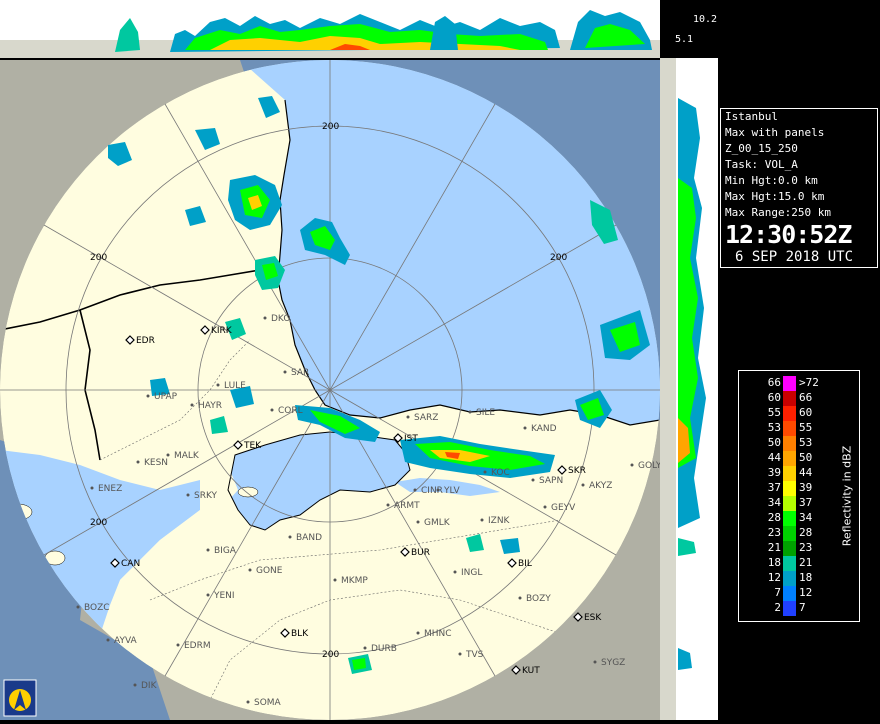 The image size is (880, 724). I want to click on city-label: AYVA, so click(126, 641).